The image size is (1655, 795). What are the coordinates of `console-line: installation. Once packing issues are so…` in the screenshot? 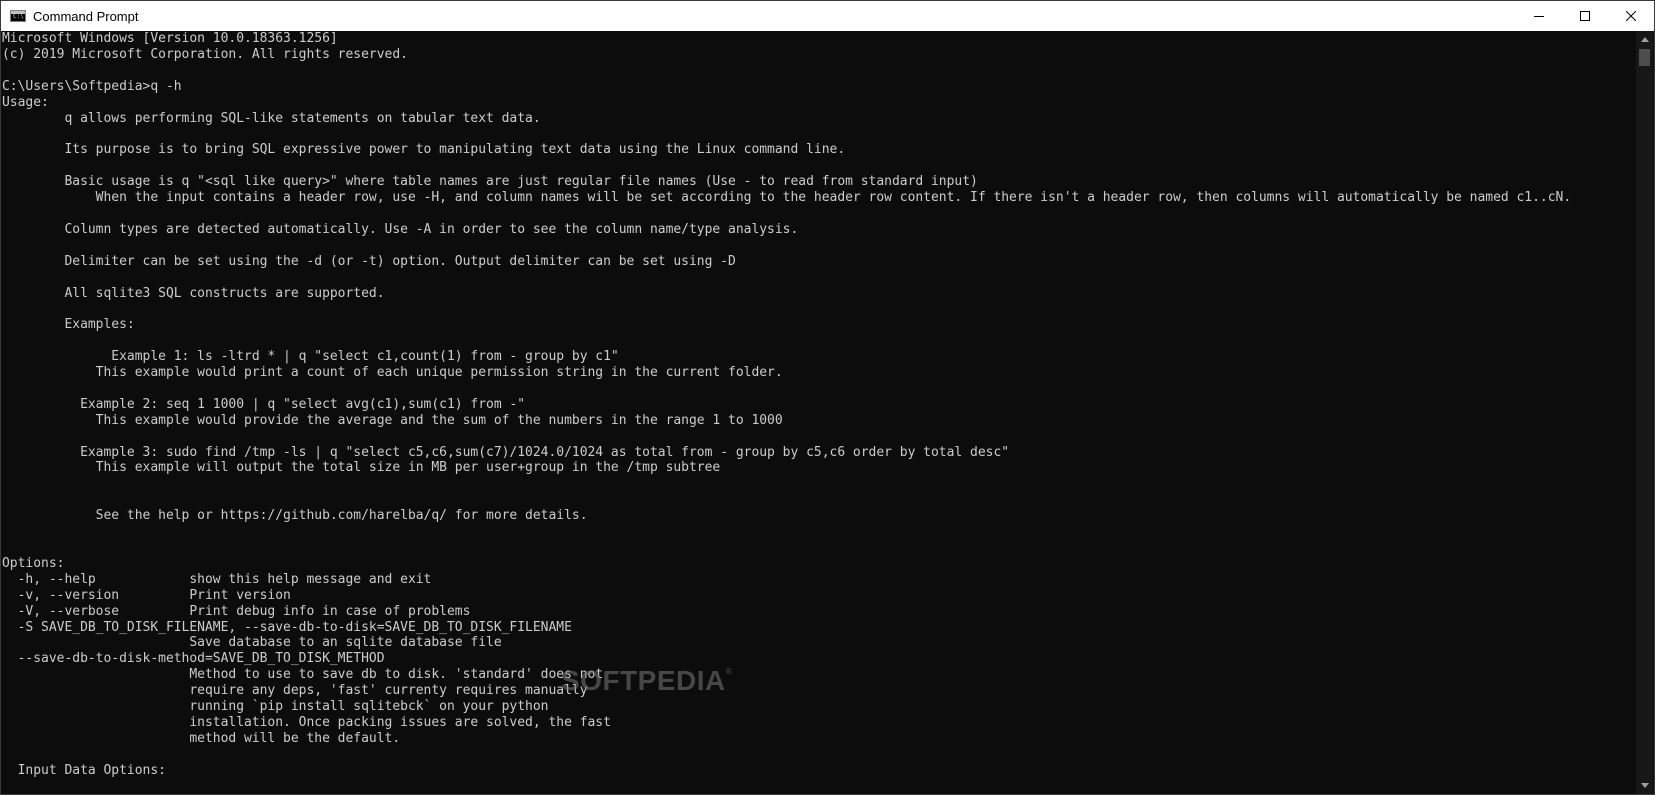 It's located at (306, 722).